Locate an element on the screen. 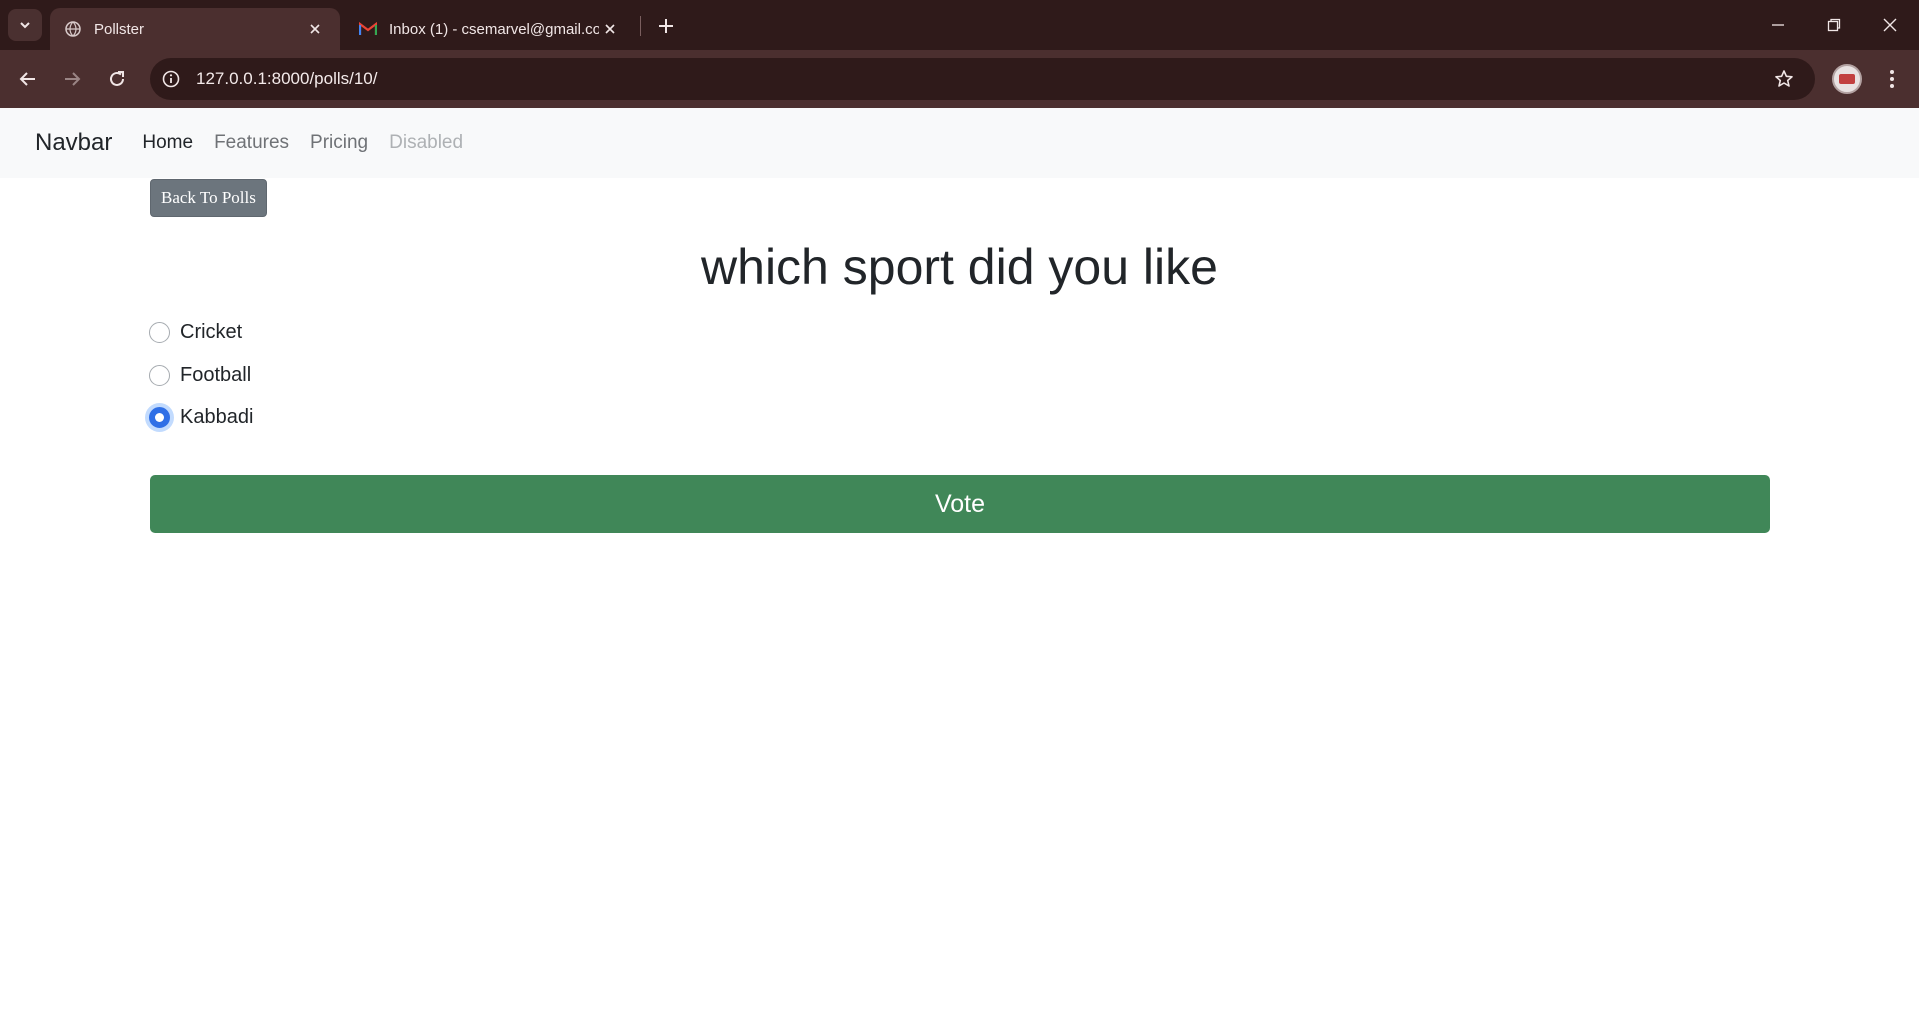 Image resolution: width=1919 pixels, height=1020 pixels. restore-button is located at coordinates (1834, 25).